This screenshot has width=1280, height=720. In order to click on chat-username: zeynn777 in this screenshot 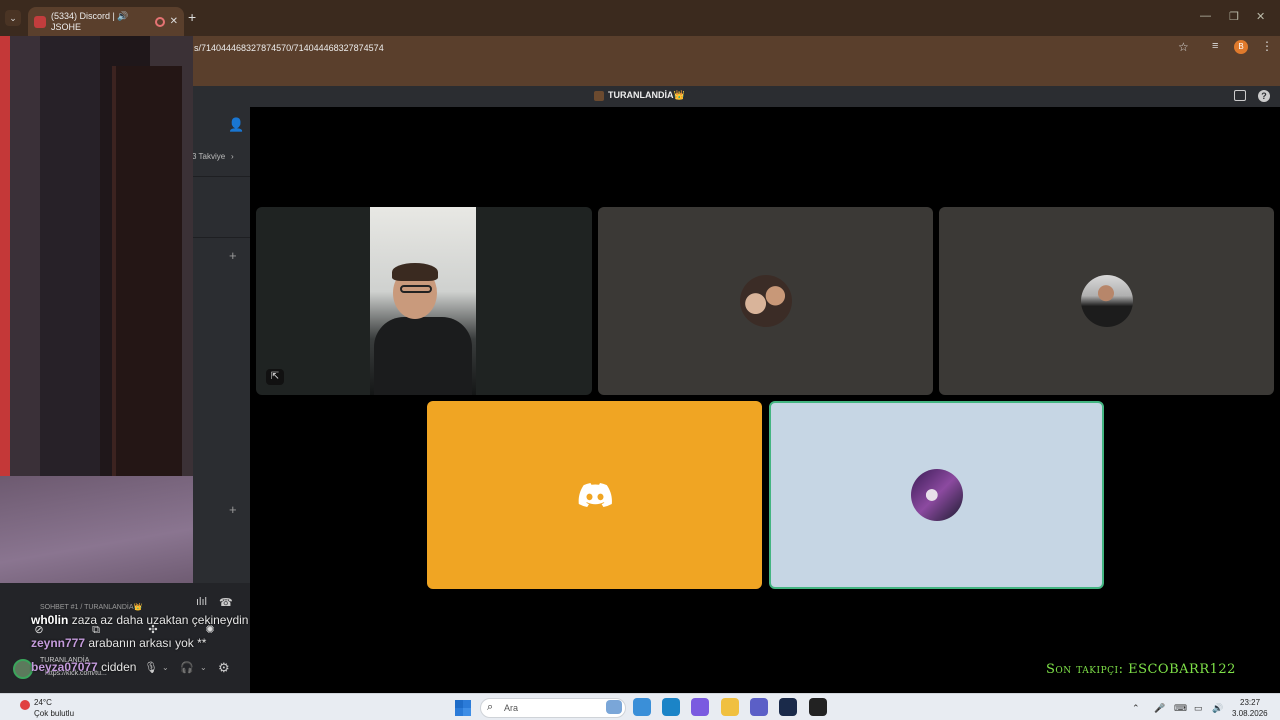, I will do `click(58, 643)`.